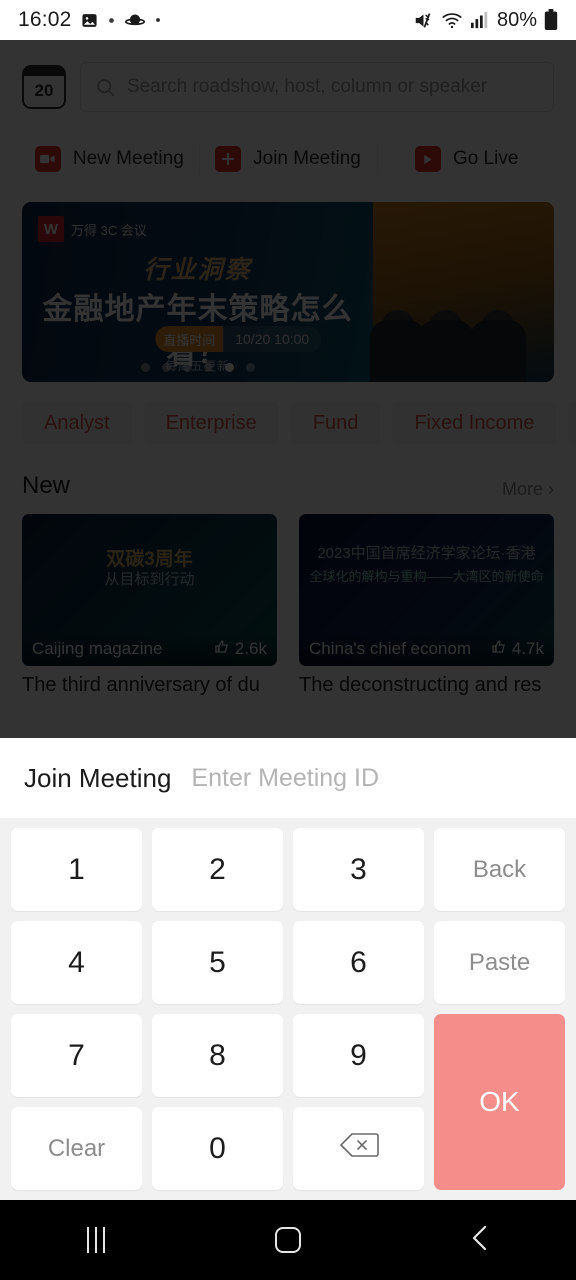  What do you see at coordinates (197, 270) in the screenshot?
I see `banner-kicker: 行业洞察` at bounding box center [197, 270].